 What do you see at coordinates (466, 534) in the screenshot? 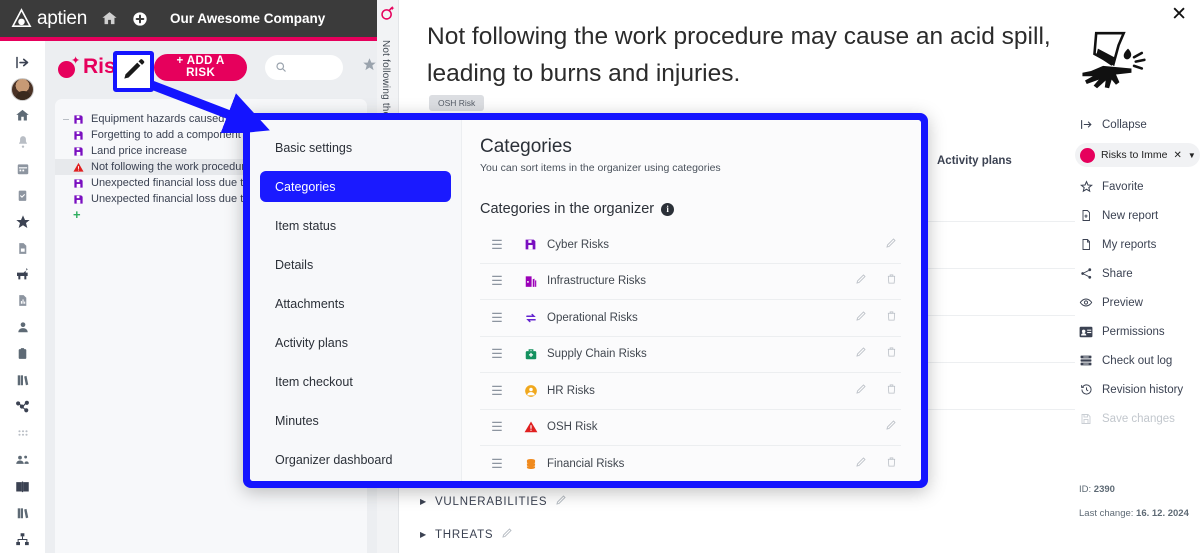
I see `section-threats: ▶ THREATS` at bounding box center [466, 534].